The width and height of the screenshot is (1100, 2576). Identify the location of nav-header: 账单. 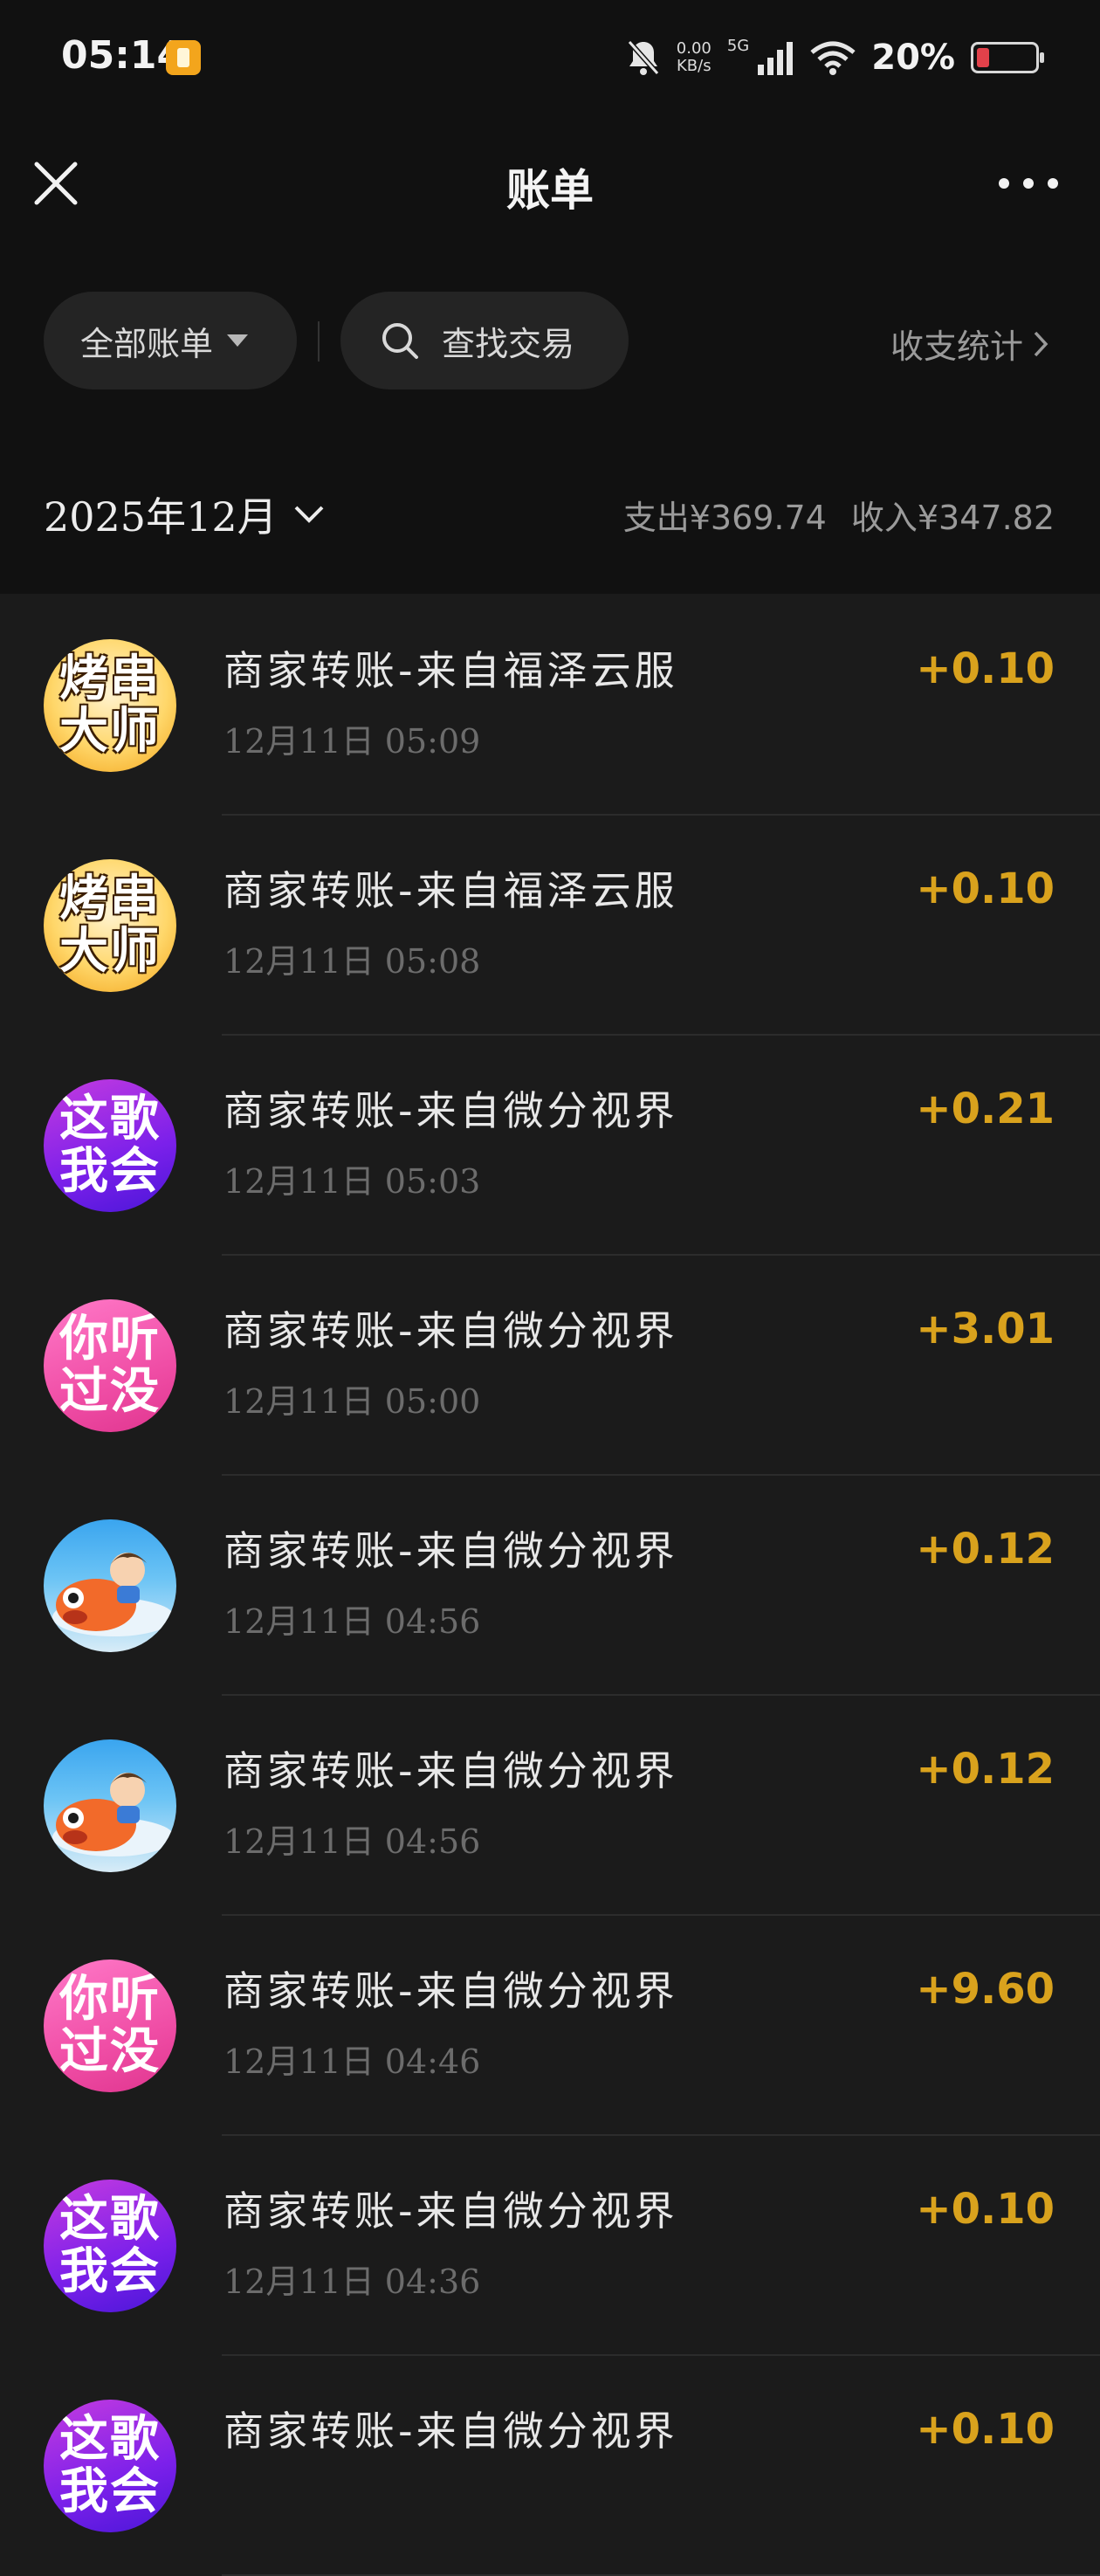
(550, 200).